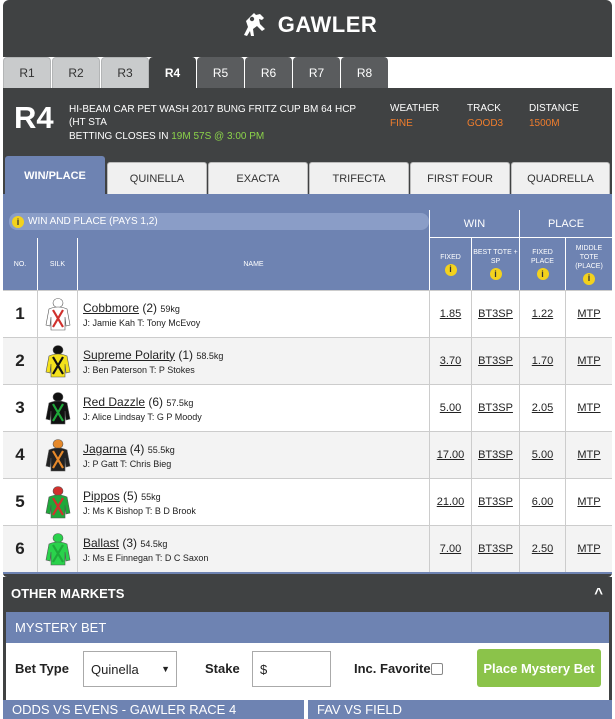 The height and width of the screenshot is (719, 615). I want to click on col-middle-tote: MIDDLE TOTE (PLACE) i, so click(588, 264).